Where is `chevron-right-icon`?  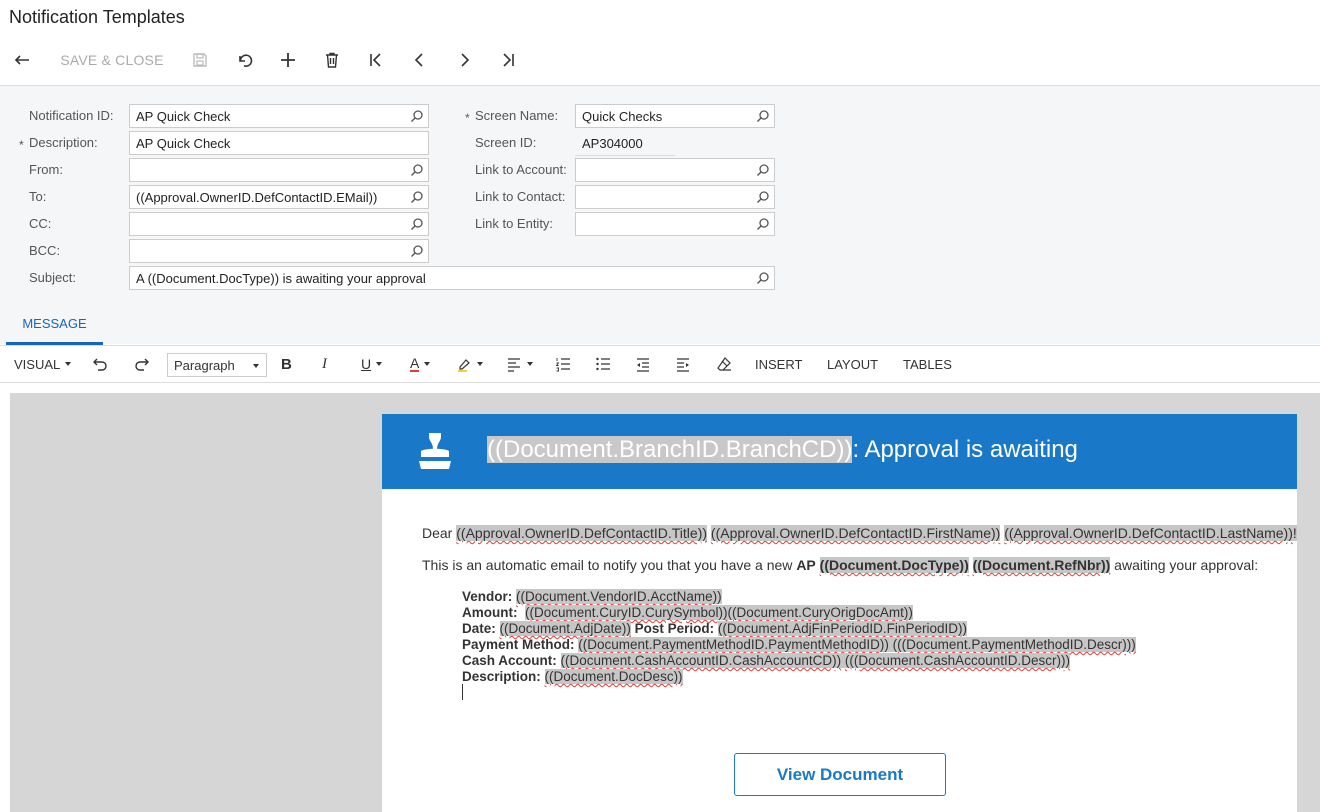
chevron-right-icon is located at coordinates (465, 60).